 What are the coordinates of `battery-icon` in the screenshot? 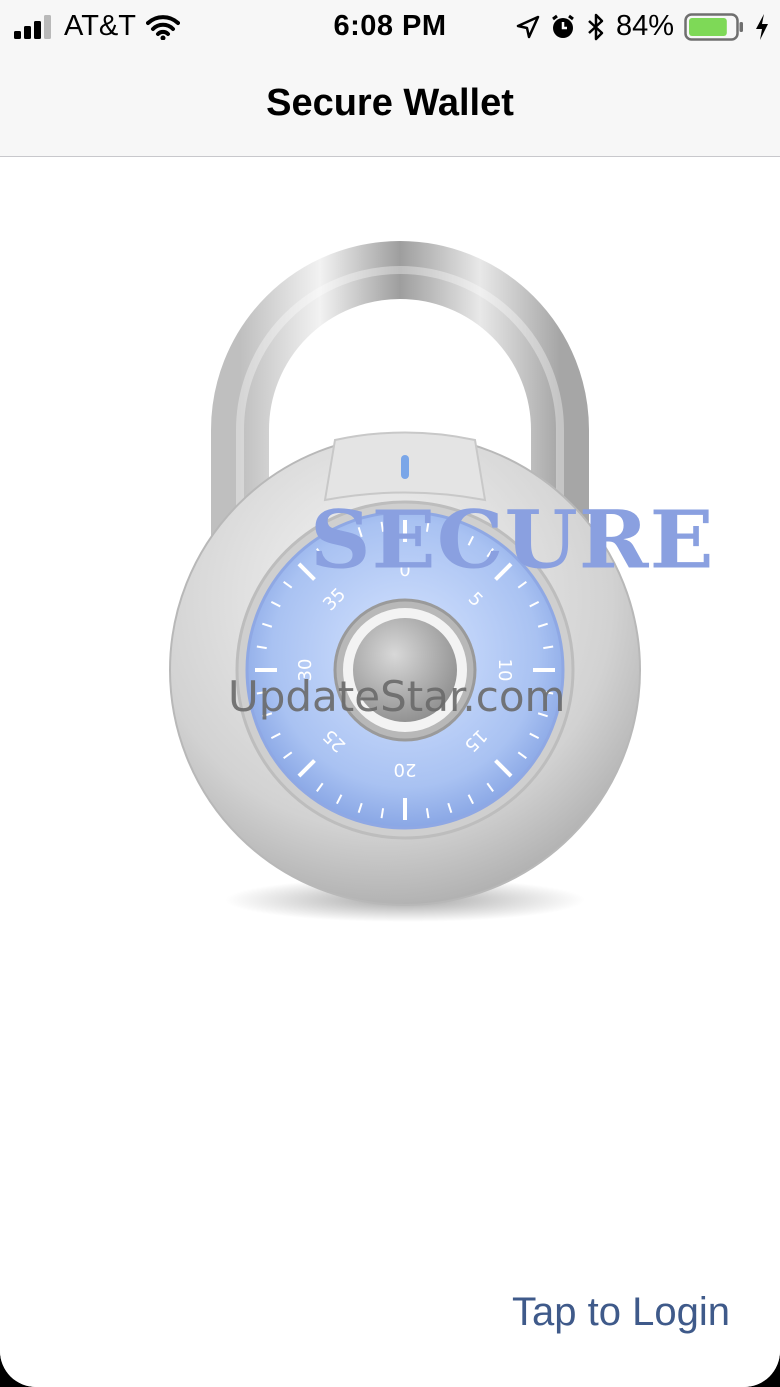 It's located at (713, 26).